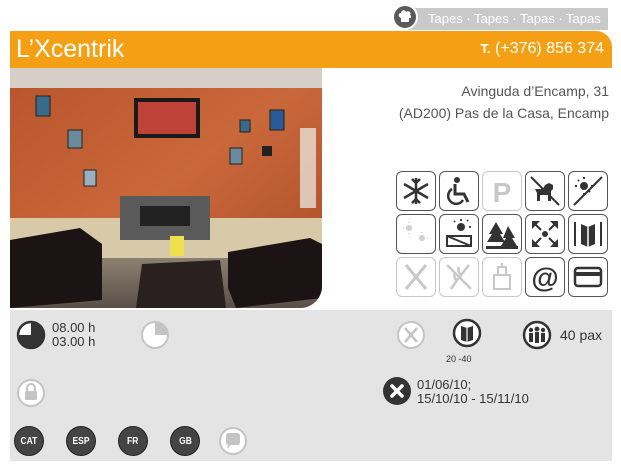 This screenshot has width=621, height=465. Describe the element at coordinates (535, 91) in the screenshot. I see `address-line-1: Avinguda d’Encamp, 31` at that location.